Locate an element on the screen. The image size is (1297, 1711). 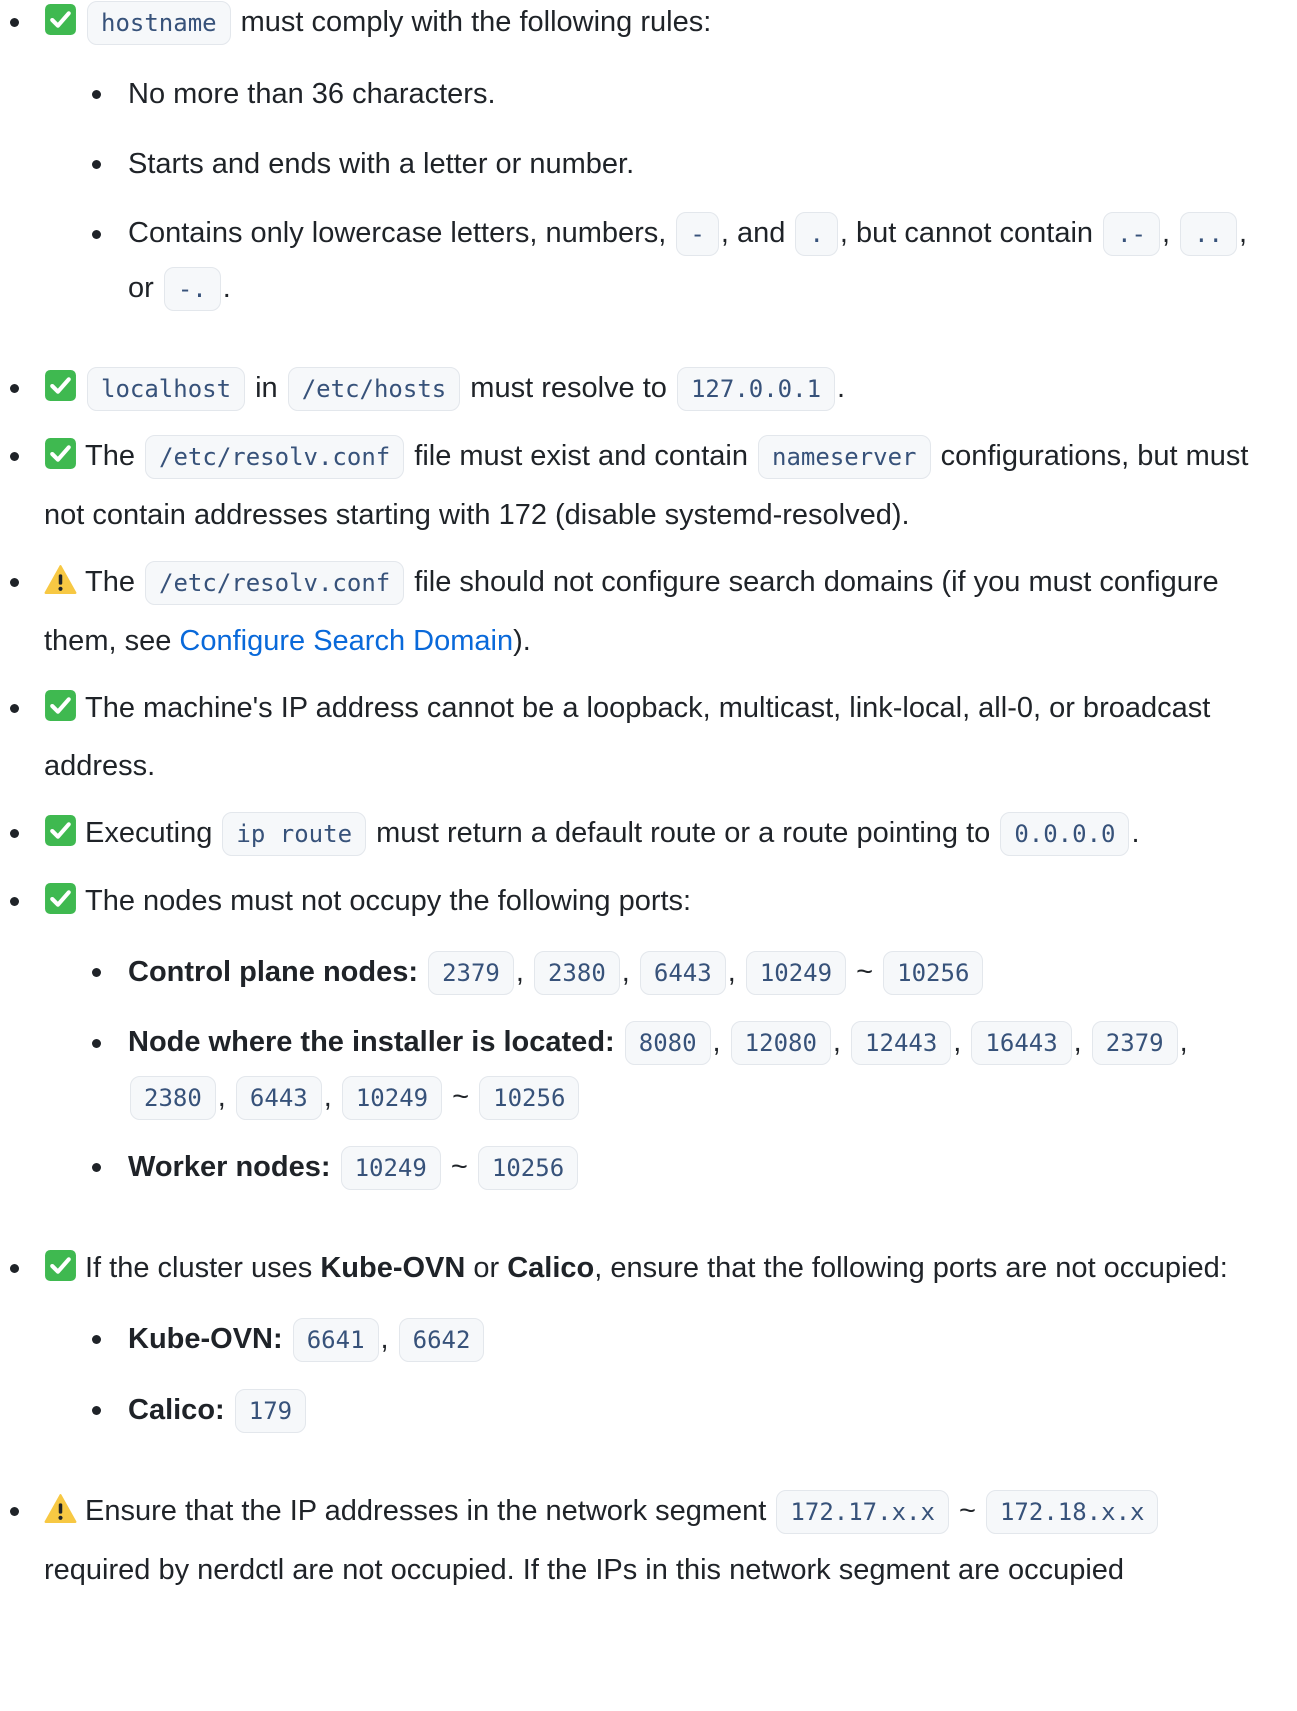
worker-node-ports: Worker nodes: 10249 ~ 10256 is located at coordinates (655, 1167).